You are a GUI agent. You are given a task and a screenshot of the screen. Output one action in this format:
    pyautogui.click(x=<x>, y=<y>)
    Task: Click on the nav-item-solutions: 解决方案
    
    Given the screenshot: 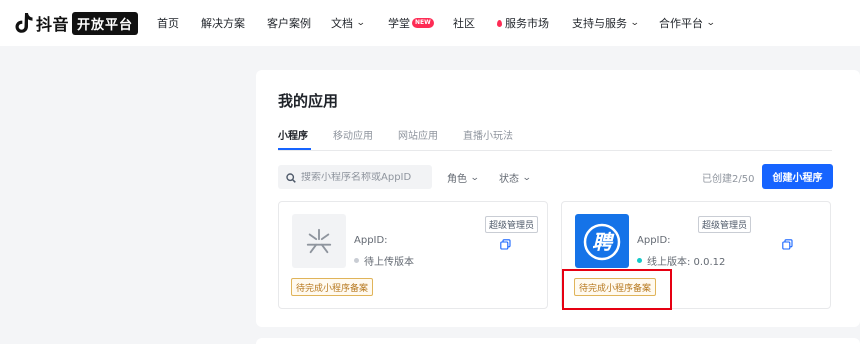 What is the action you would take?
    pyautogui.click(x=223, y=23)
    